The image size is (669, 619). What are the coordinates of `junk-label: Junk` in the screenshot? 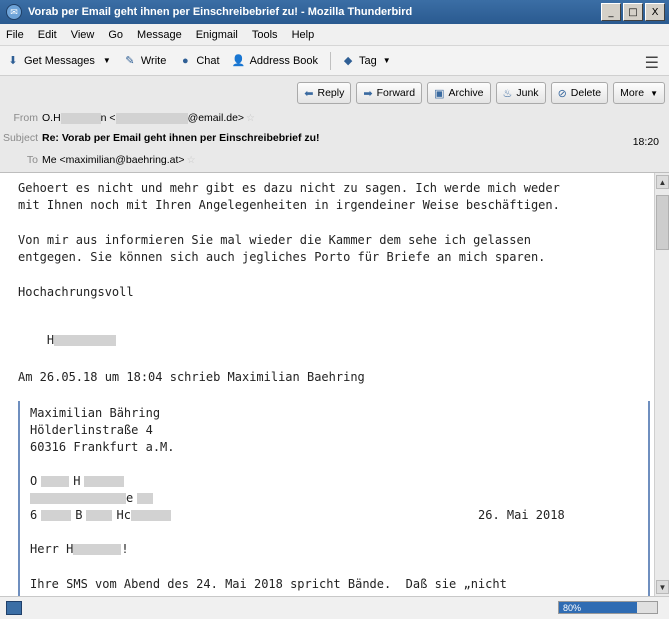 It's located at (527, 93).